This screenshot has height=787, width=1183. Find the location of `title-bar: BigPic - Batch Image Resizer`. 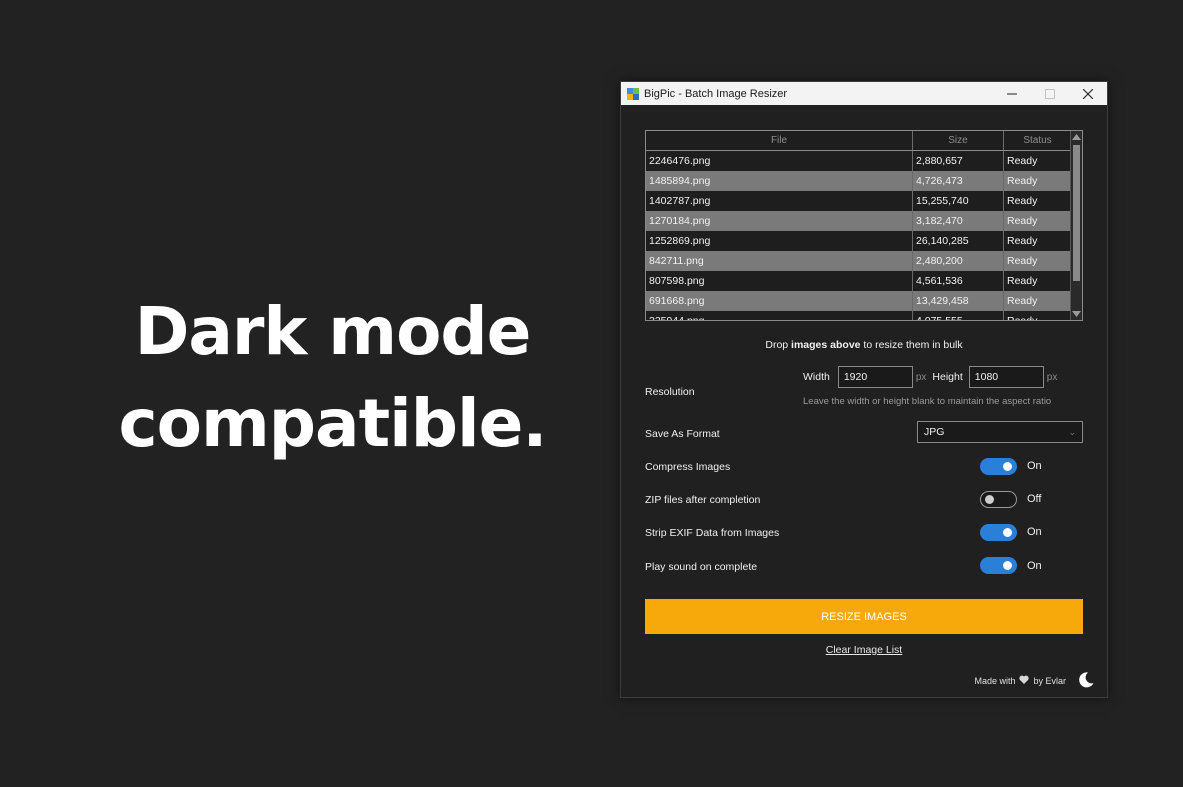

title-bar: BigPic - Batch Image Resizer is located at coordinates (864, 93).